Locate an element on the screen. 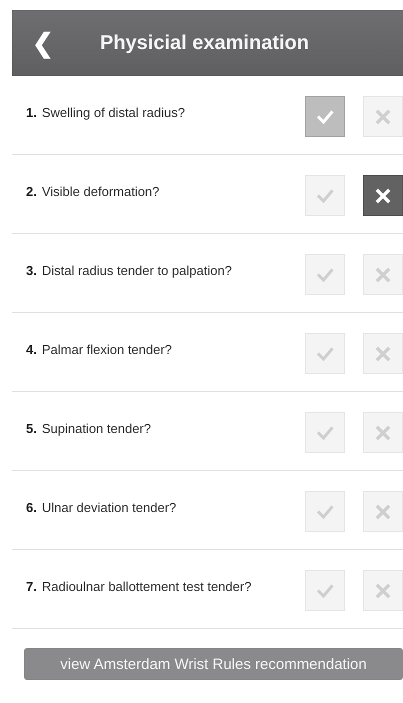 This screenshot has height=703, width=403. question-number: 5. is located at coordinates (31, 428).